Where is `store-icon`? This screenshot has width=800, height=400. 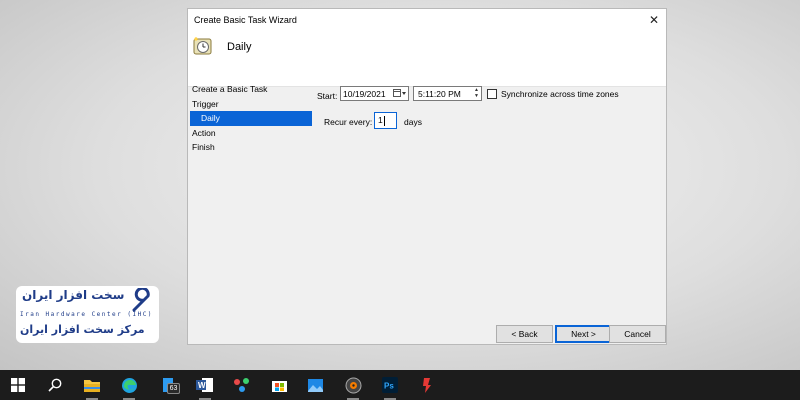 store-icon is located at coordinates (279, 386).